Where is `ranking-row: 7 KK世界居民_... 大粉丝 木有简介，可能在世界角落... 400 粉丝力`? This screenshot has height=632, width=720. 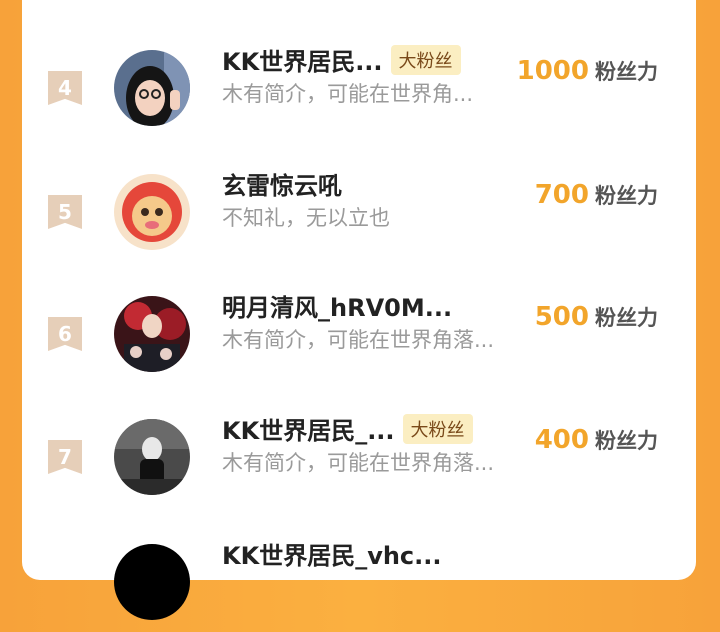 ranking-row: 7 KK世界居民_... 大粉丝 木有简介，可能在世界角落... 400 粉丝力 is located at coordinates (359, 457).